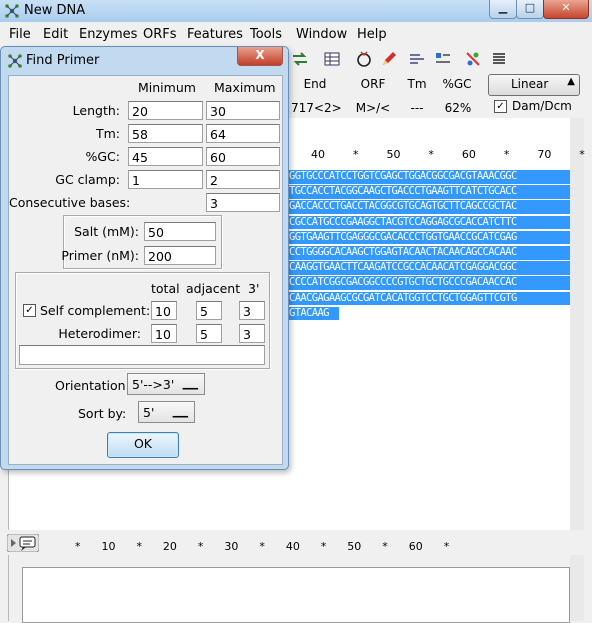  I want to click on adjacent-header: adjacent, so click(213, 288).